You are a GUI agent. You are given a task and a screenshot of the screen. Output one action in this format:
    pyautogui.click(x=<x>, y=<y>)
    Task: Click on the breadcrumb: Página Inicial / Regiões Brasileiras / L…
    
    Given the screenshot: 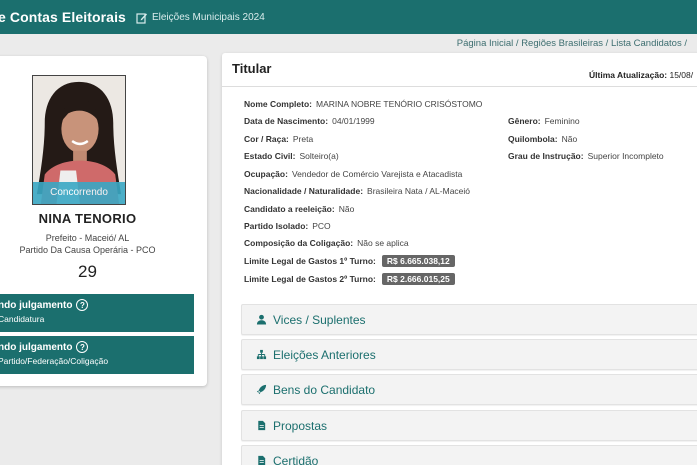 What is the action you would take?
    pyautogui.click(x=572, y=43)
    